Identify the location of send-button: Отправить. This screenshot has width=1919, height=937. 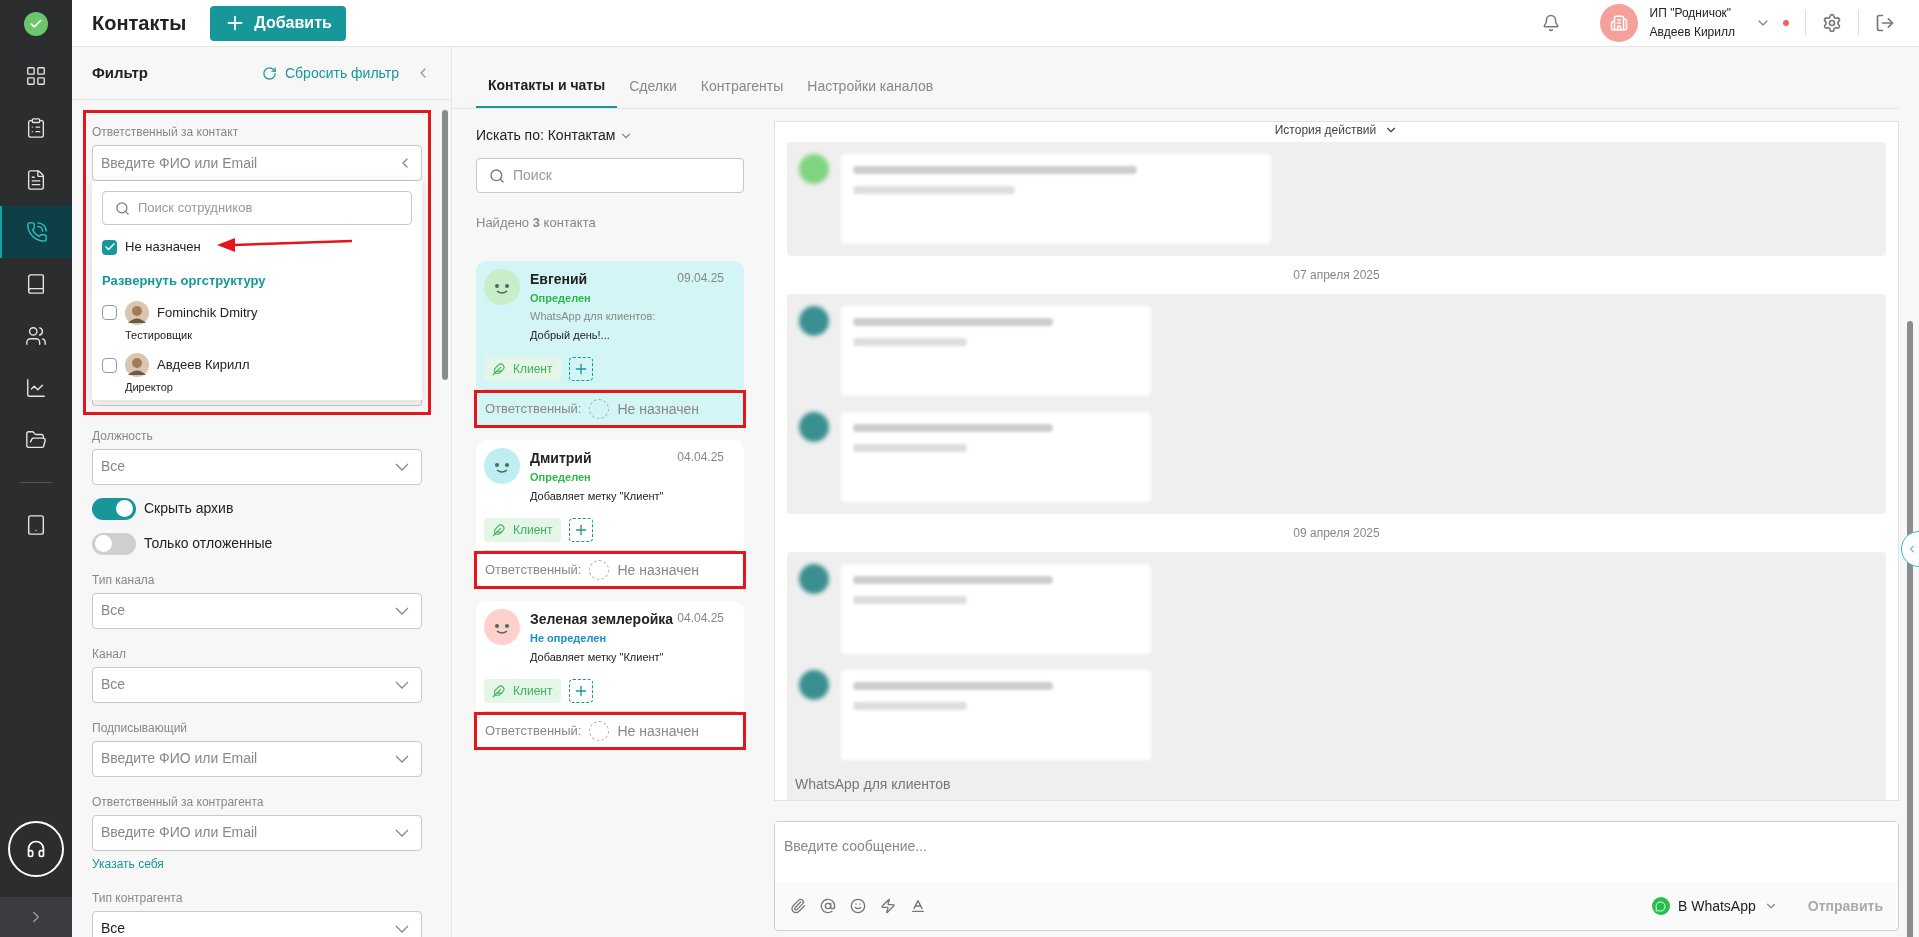
(1845, 906).